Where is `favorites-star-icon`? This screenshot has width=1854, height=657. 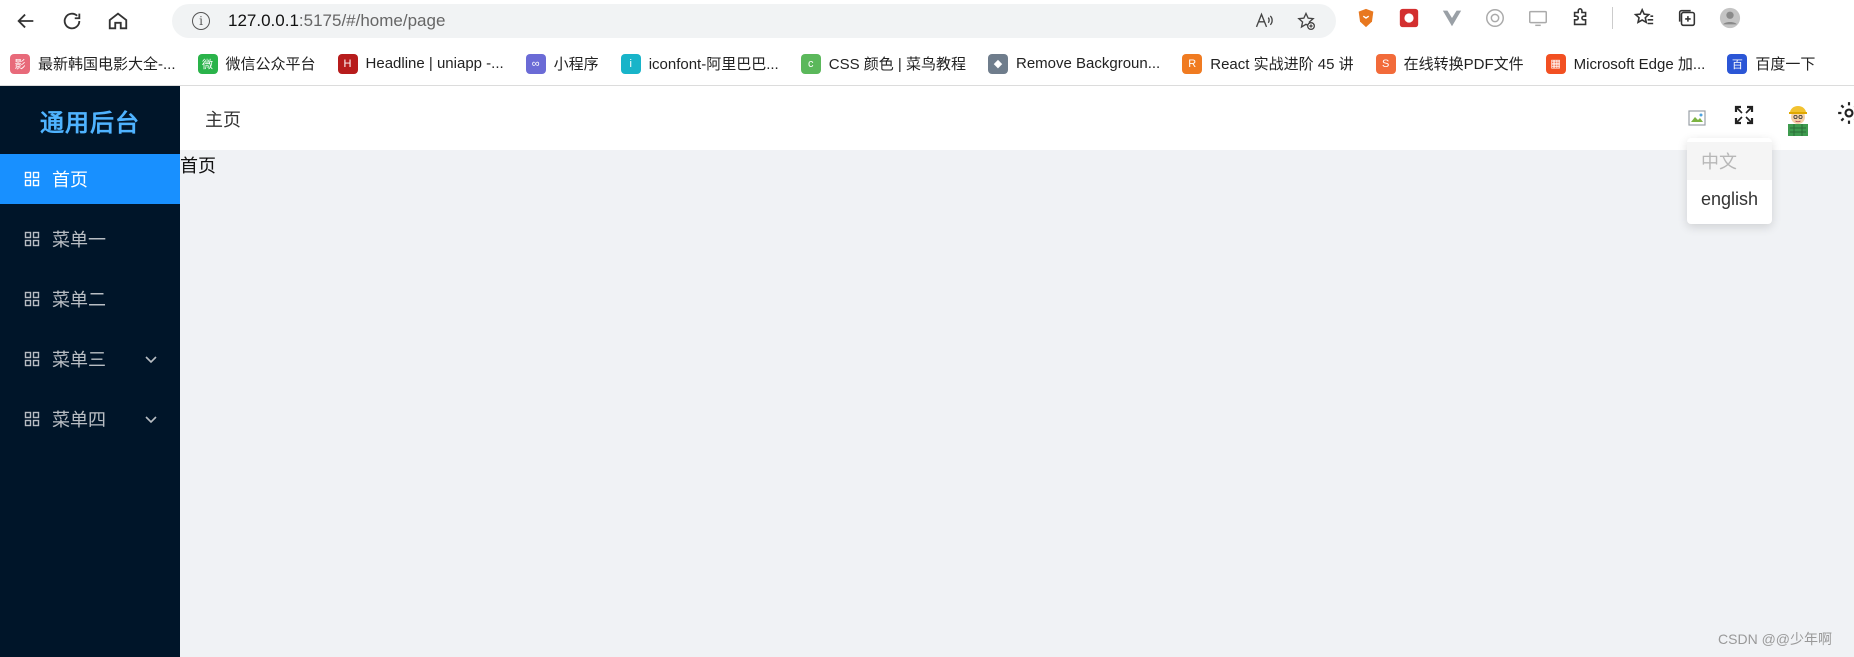
favorites-star-icon is located at coordinates (1643, 16).